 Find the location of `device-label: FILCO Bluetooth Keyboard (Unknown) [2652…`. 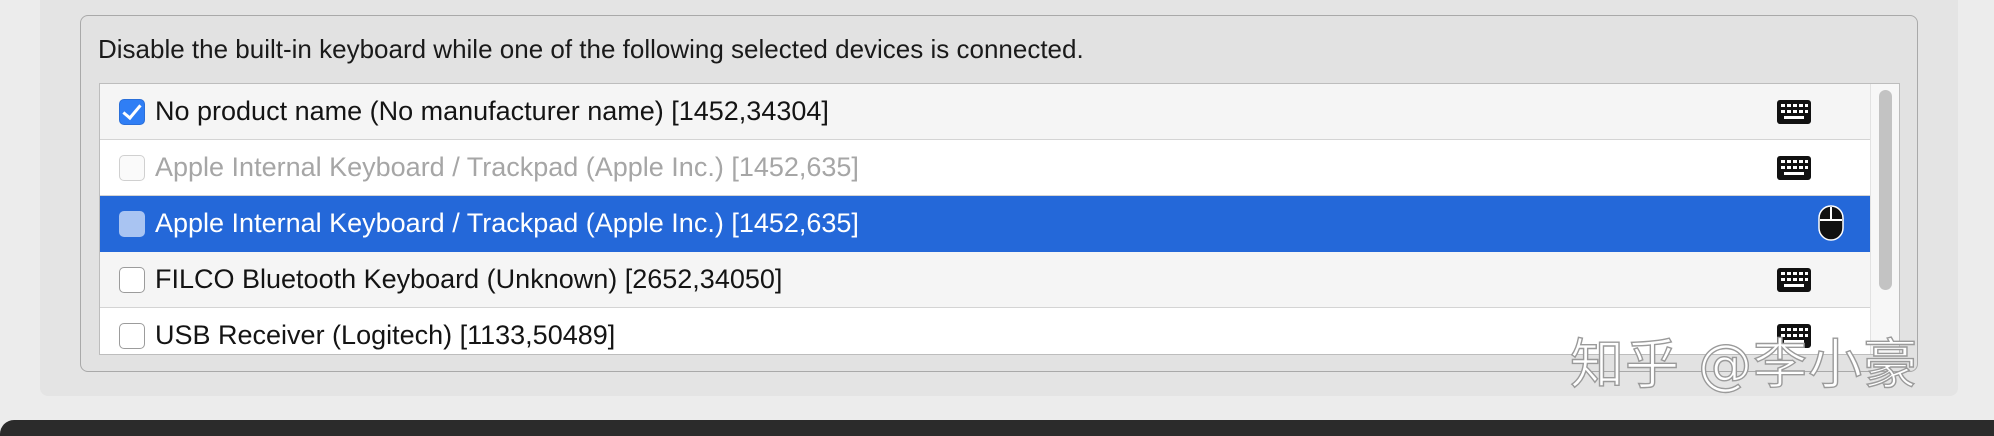

device-label: FILCO Bluetooth Keyboard (Unknown) [2652… is located at coordinates (469, 279).